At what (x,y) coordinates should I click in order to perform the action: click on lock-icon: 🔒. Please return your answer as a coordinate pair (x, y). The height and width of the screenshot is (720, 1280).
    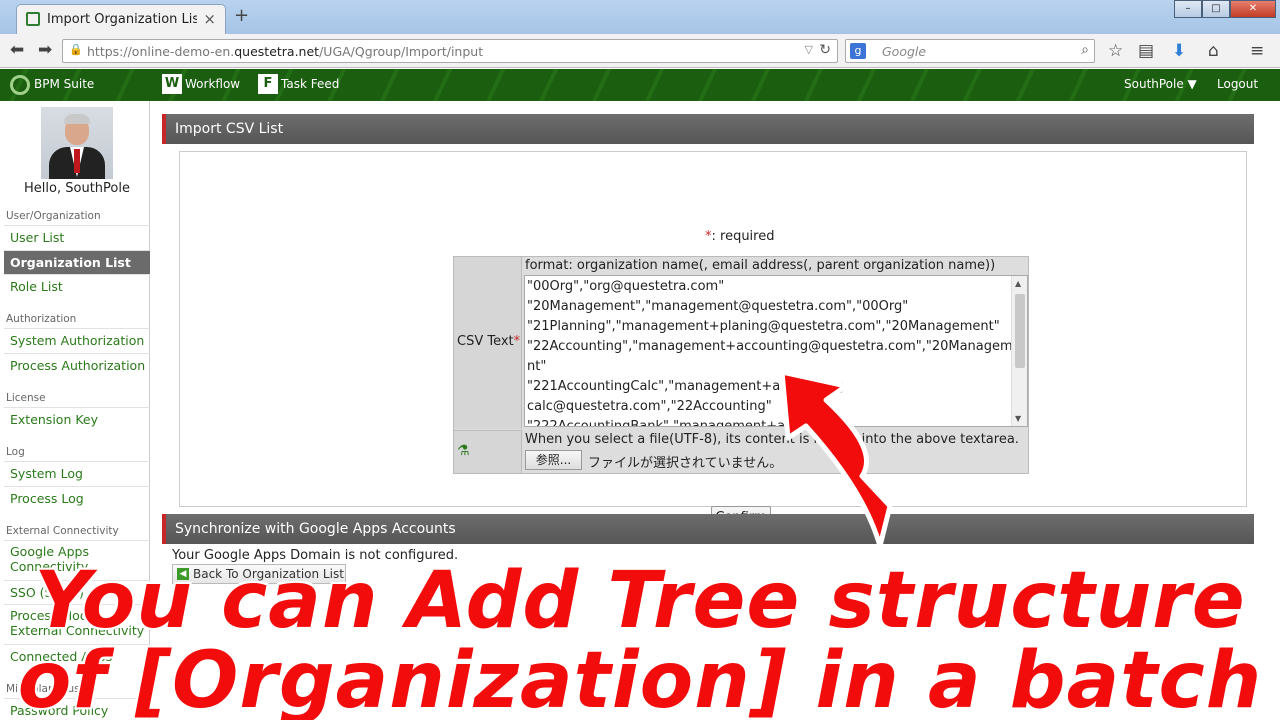
    Looking at the image, I should click on (76, 49).